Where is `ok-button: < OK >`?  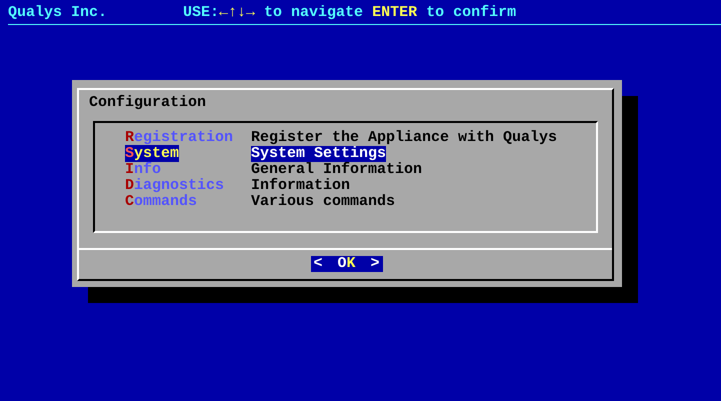
ok-button: < OK > is located at coordinates (346, 264).